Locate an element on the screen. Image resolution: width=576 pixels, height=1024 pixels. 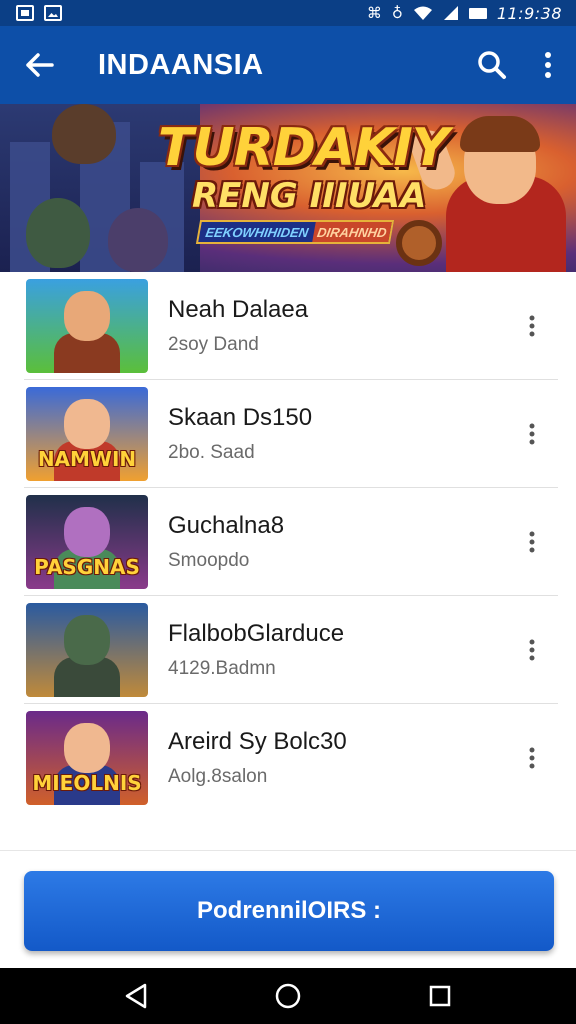
nav-recents-button is located at coordinates (440, 996).